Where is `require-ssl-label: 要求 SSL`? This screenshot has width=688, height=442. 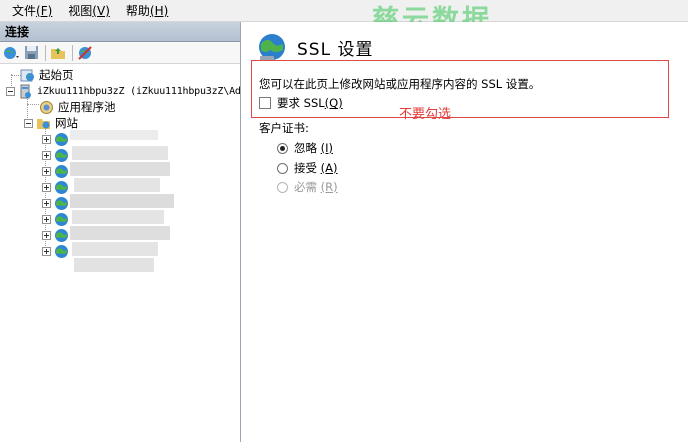
require-ssl-label: 要求 SSL is located at coordinates (301, 103).